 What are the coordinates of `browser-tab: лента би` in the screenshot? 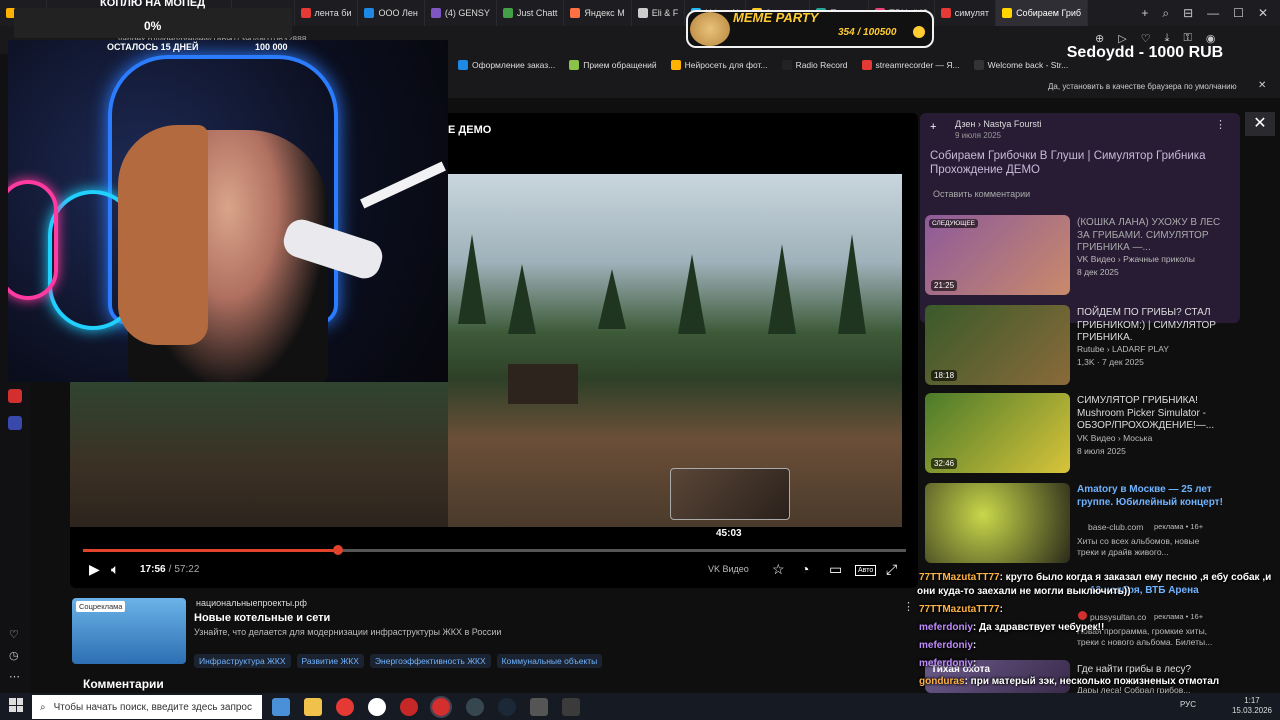 It's located at (327, 13).